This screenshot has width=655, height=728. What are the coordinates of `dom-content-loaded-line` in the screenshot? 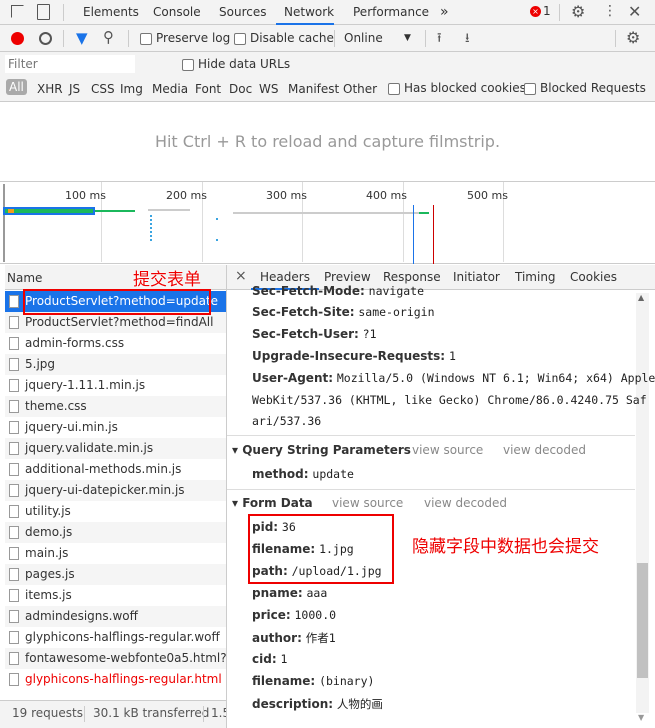 It's located at (413, 234).